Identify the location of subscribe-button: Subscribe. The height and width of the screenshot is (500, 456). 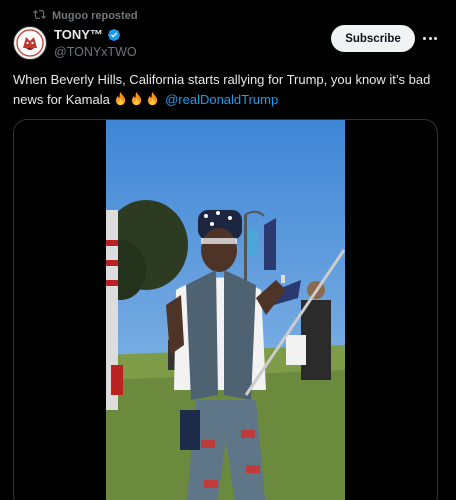
(373, 38).